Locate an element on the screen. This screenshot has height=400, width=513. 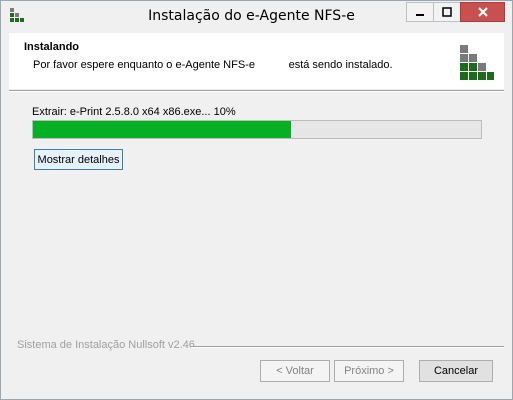
progress-bar is located at coordinates (257, 129).